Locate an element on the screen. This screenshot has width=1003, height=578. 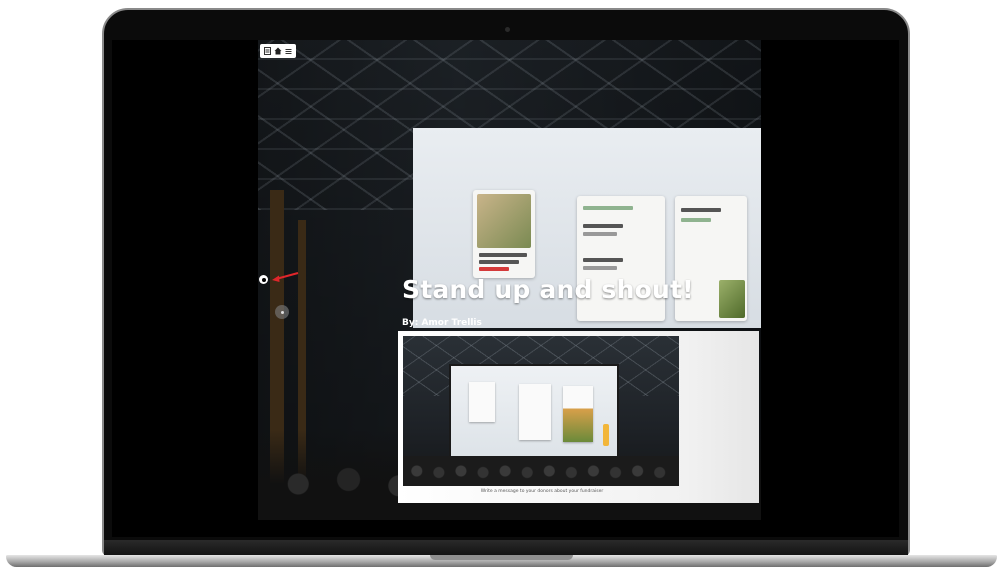
slide-title: Stand up and shout! is located at coordinates (548, 289).